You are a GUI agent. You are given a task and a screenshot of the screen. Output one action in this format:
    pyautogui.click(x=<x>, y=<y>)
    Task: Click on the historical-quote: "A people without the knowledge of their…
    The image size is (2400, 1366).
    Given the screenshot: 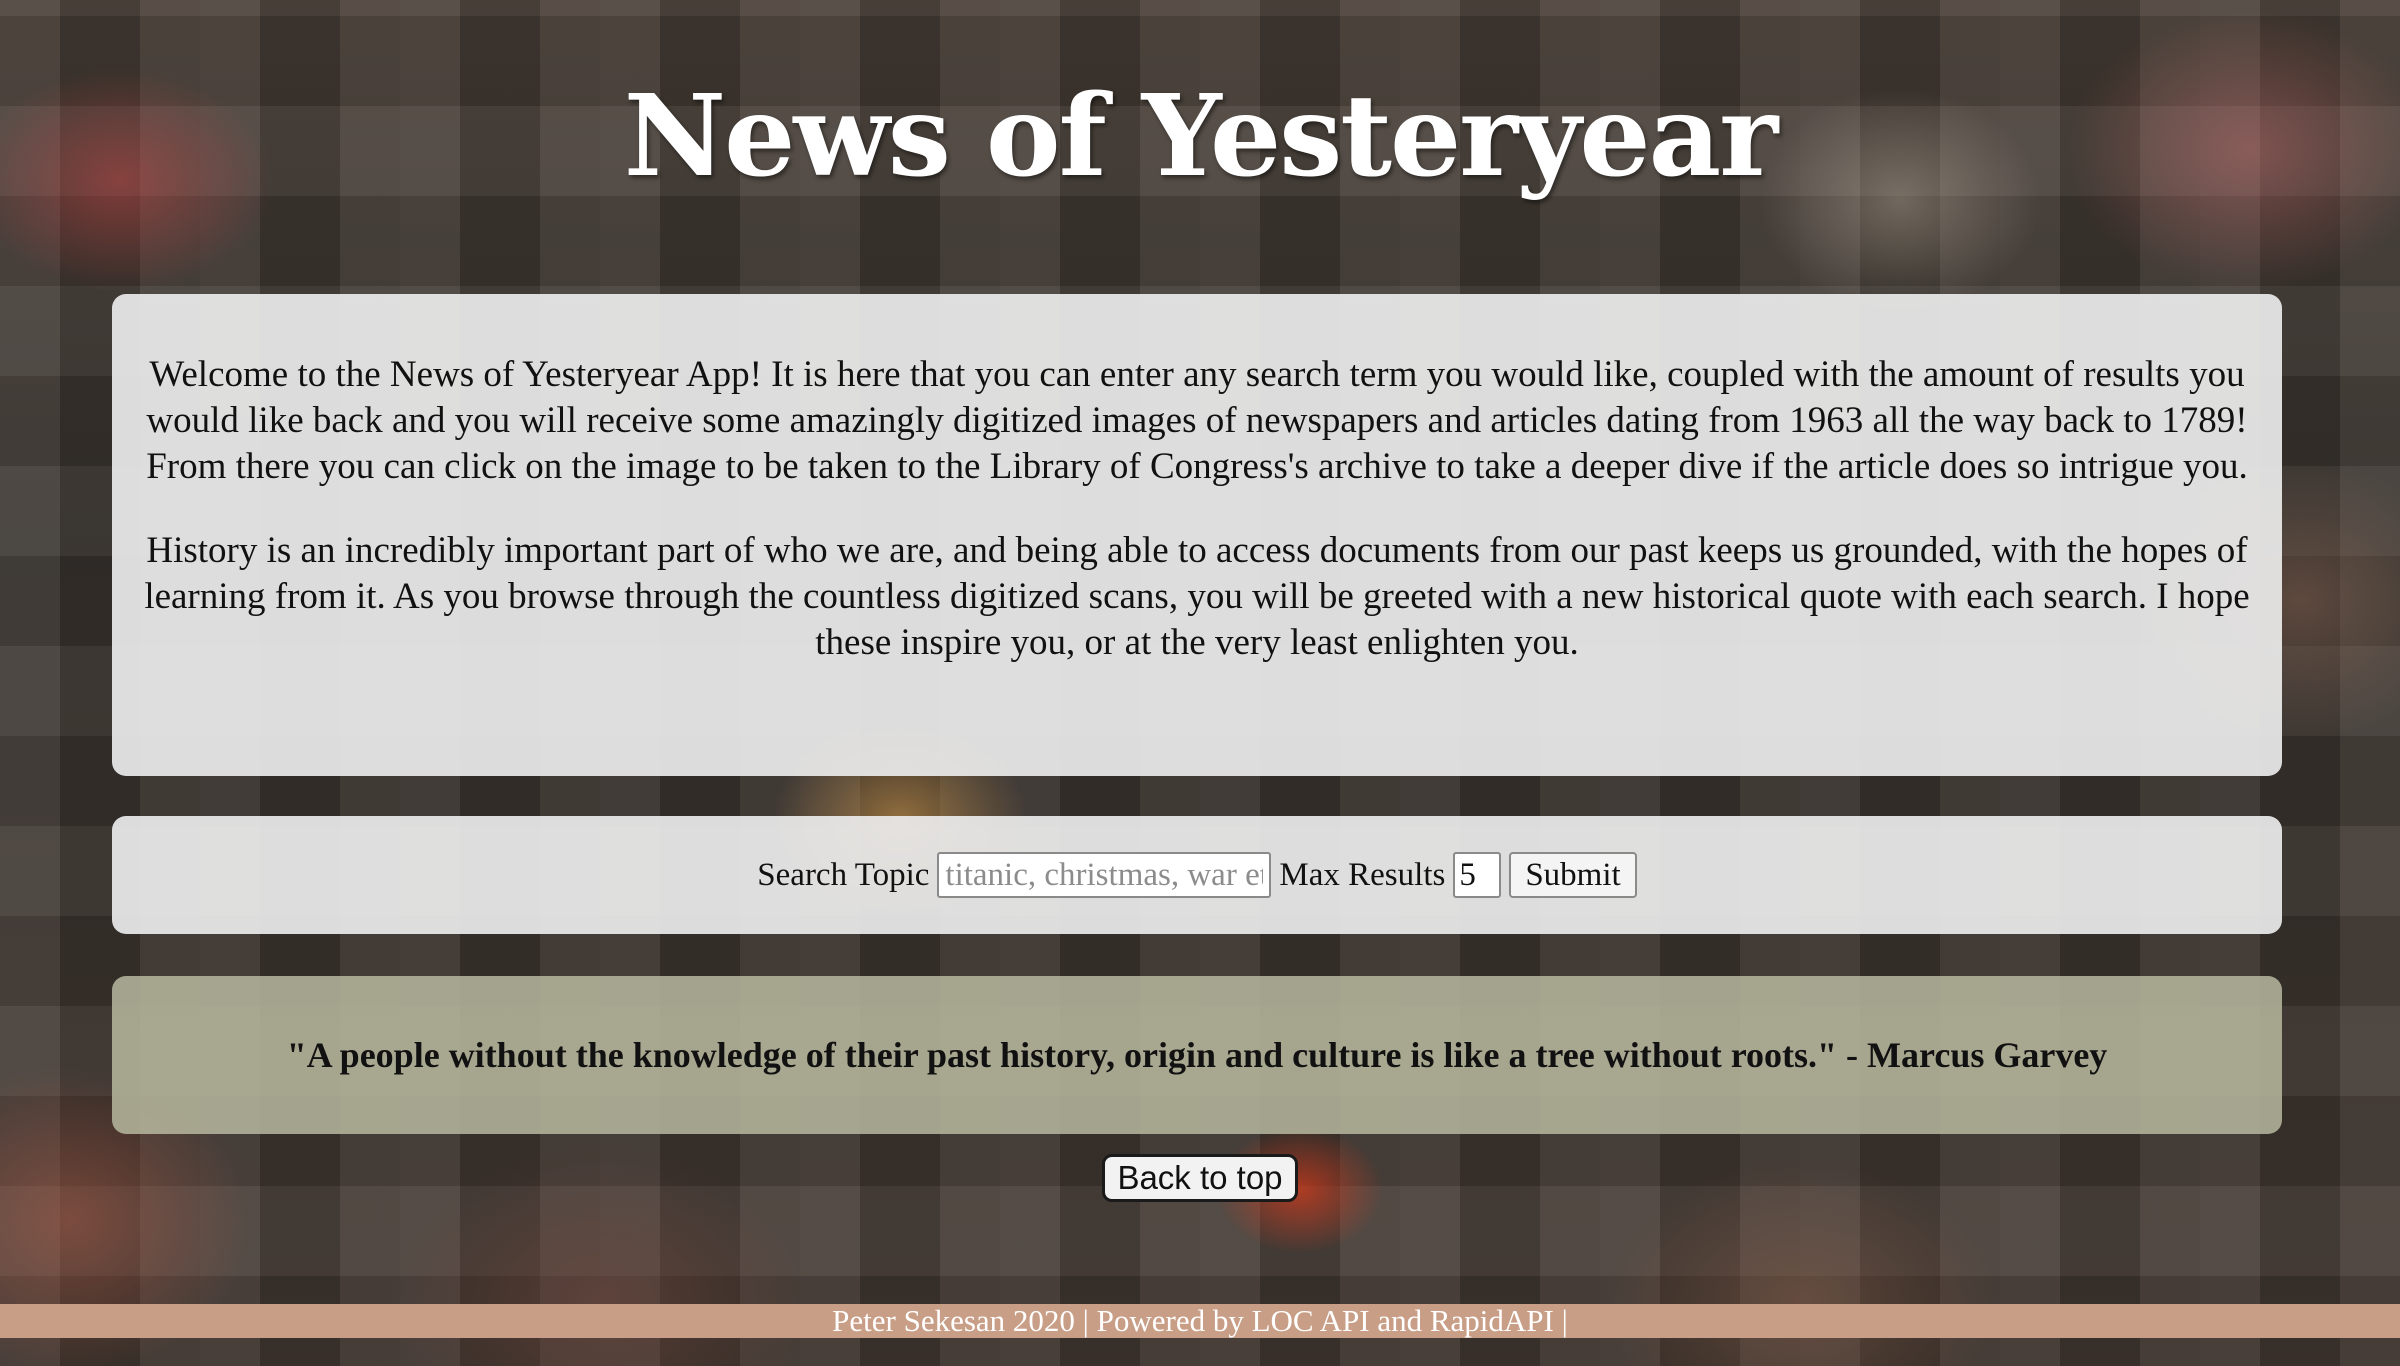 What is the action you would take?
    pyautogui.click(x=1197, y=1055)
    